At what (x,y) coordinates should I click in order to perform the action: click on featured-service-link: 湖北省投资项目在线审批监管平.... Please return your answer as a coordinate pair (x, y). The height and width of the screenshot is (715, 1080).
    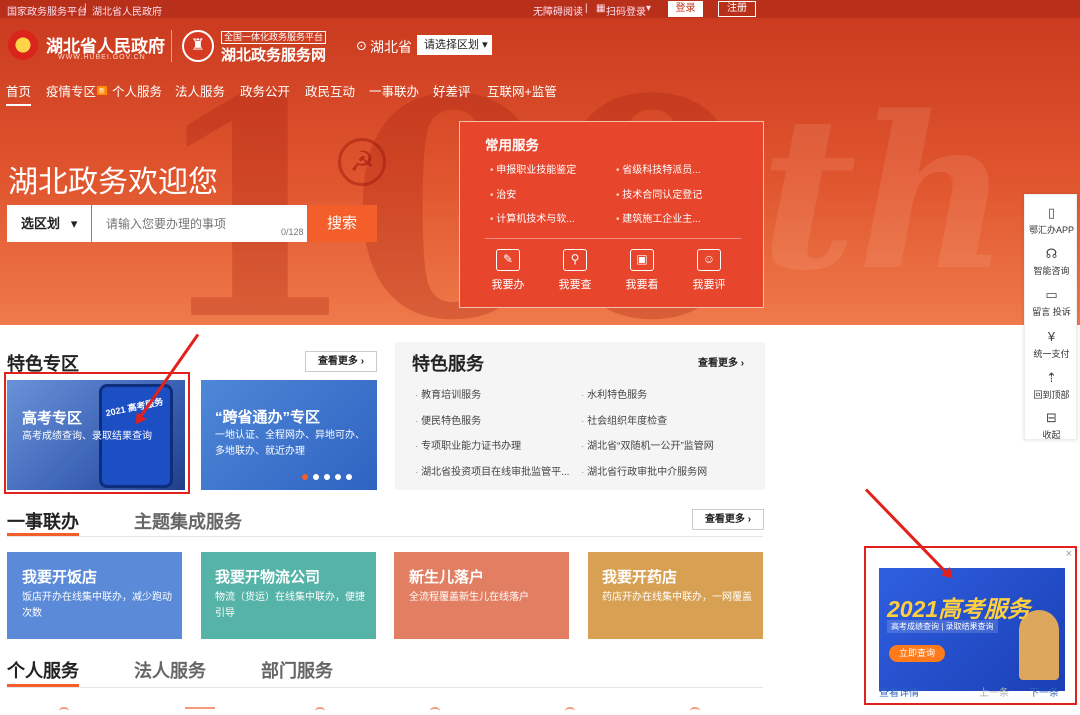
    Looking at the image, I should click on (492, 470).